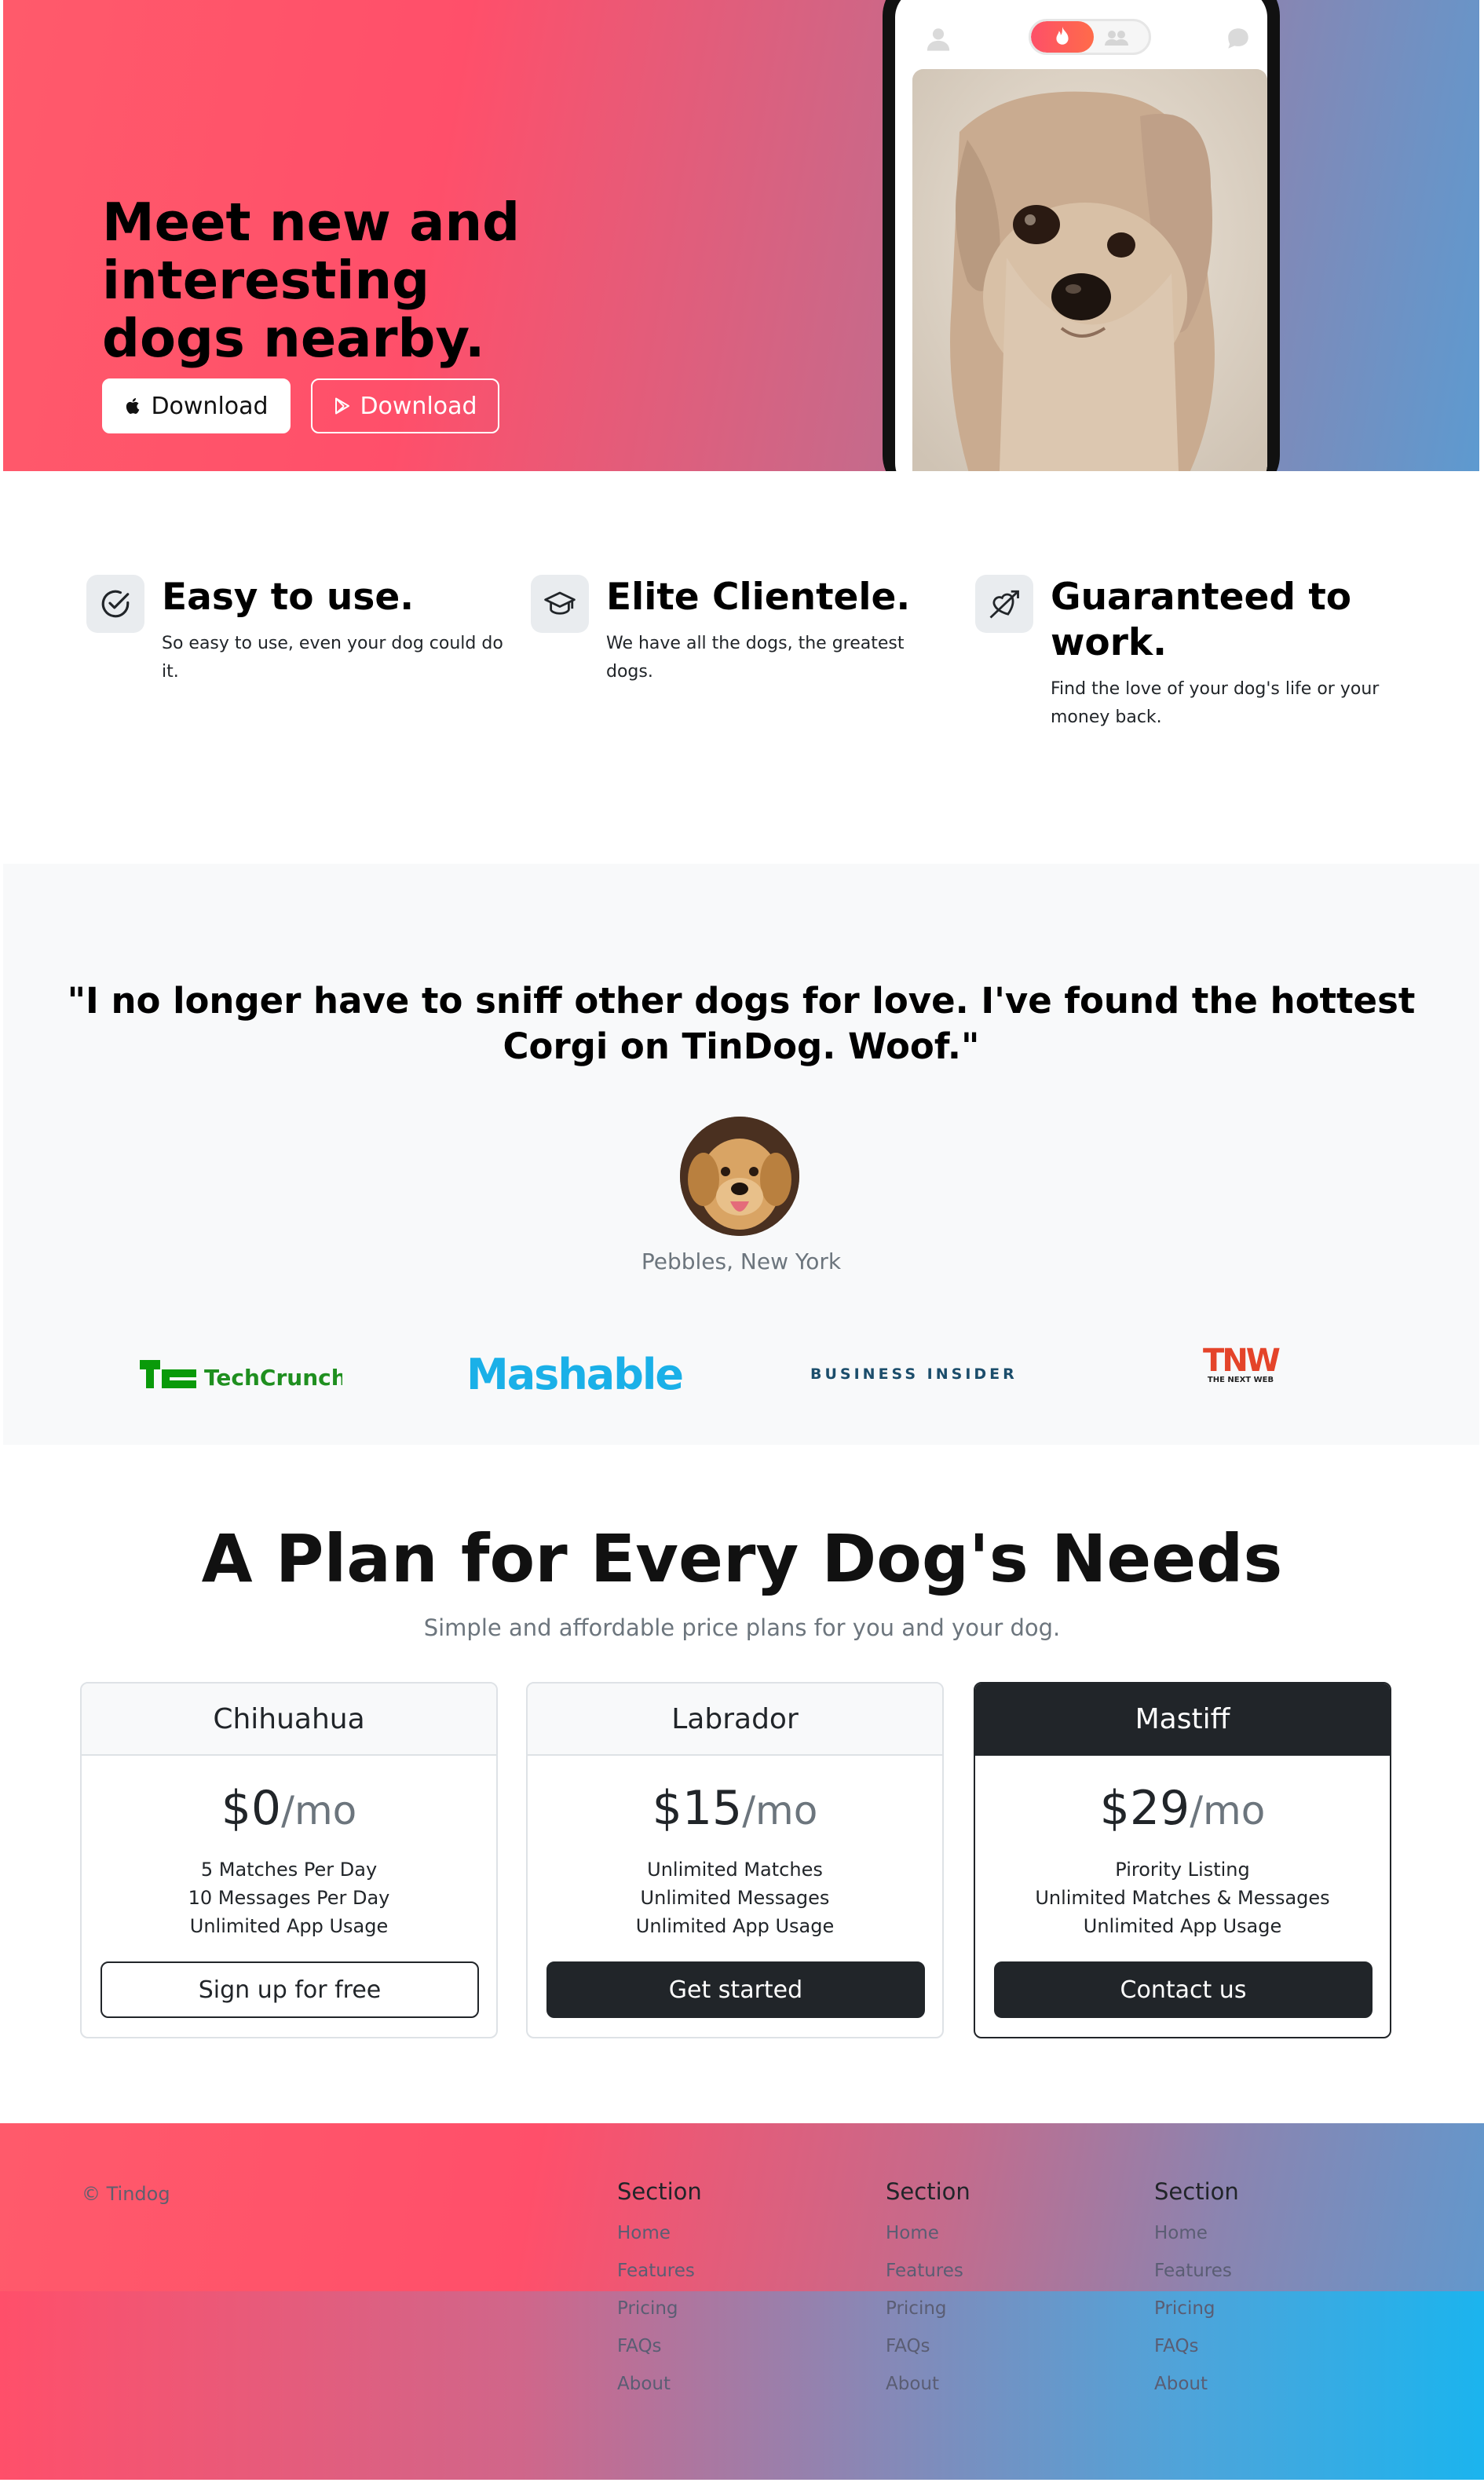 The height and width of the screenshot is (2486, 1484). What do you see at coordinates (1183, 1989) in the screenshot?
I see `contact-us-button: Contact us` at bounding box center [1183, 1989].